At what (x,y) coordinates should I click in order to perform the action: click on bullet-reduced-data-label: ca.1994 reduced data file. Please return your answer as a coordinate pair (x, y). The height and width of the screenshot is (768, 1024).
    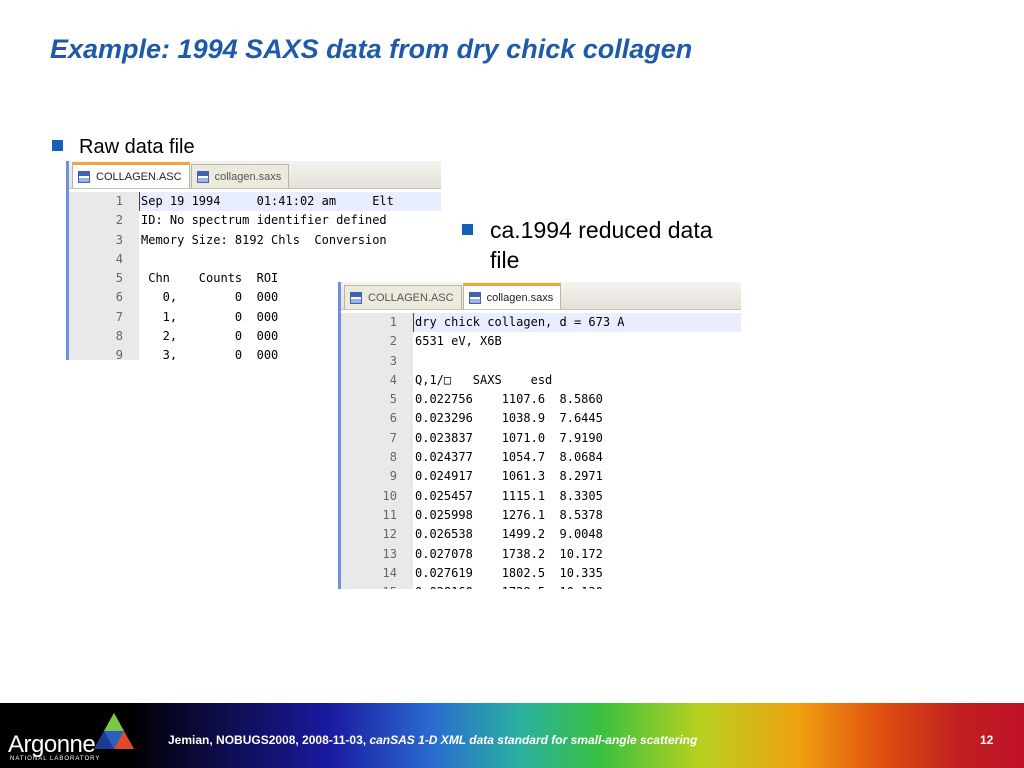
    Looking at the image, I should click on (601, 245).